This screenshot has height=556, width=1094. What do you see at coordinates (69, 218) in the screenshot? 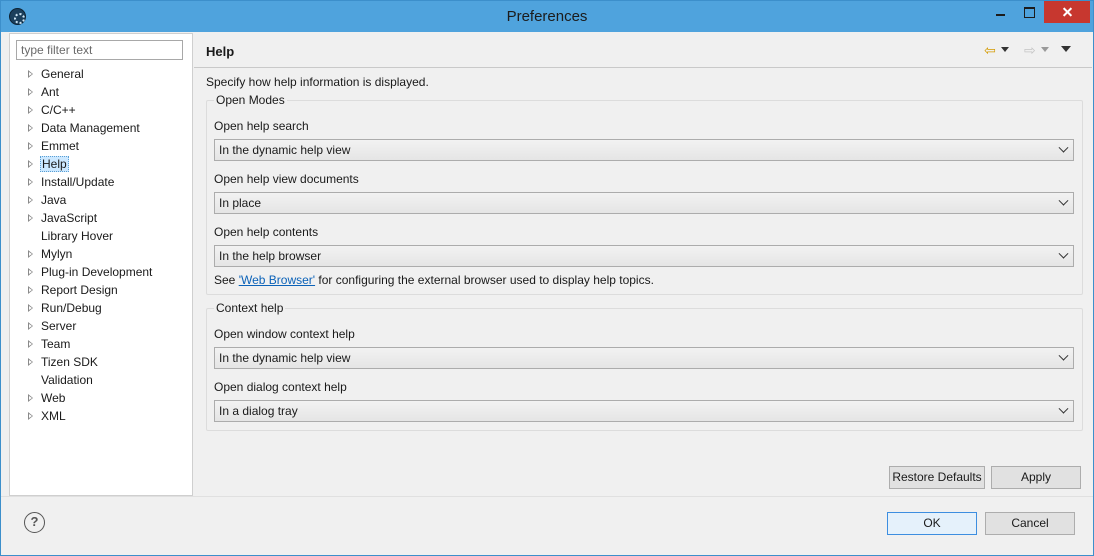
I see `tree-item-label: JavaScript` at bounding box center [69, 218].